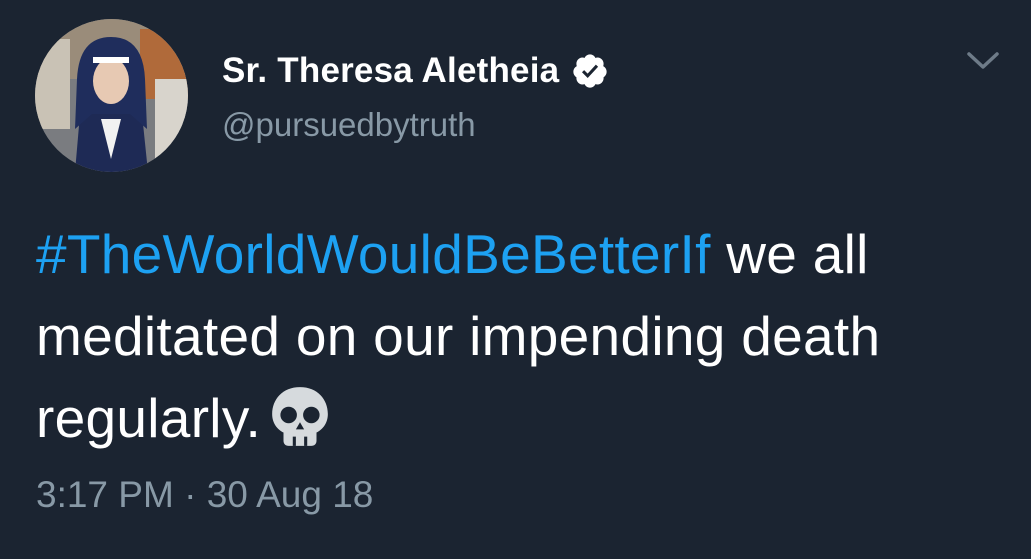 The height and width of the screenshot is (559, 1031). Describe the element at coordinates (390, 71) in the screenshot. I see `display-name: Sr. Theresa Aletheia` at that location.